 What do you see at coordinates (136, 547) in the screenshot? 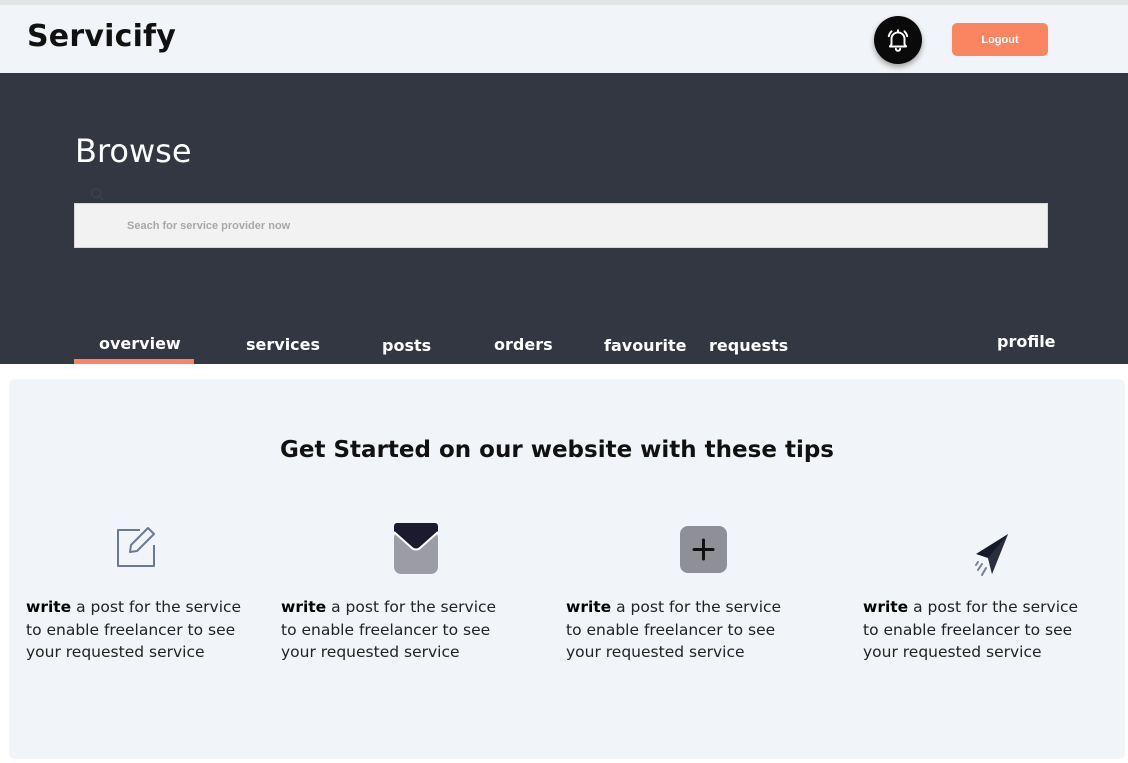
I see `edit-icon` at bounding box center [136, 547].